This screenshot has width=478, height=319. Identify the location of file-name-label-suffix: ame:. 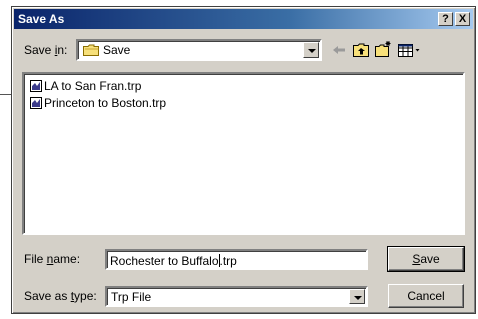
(67, 259).